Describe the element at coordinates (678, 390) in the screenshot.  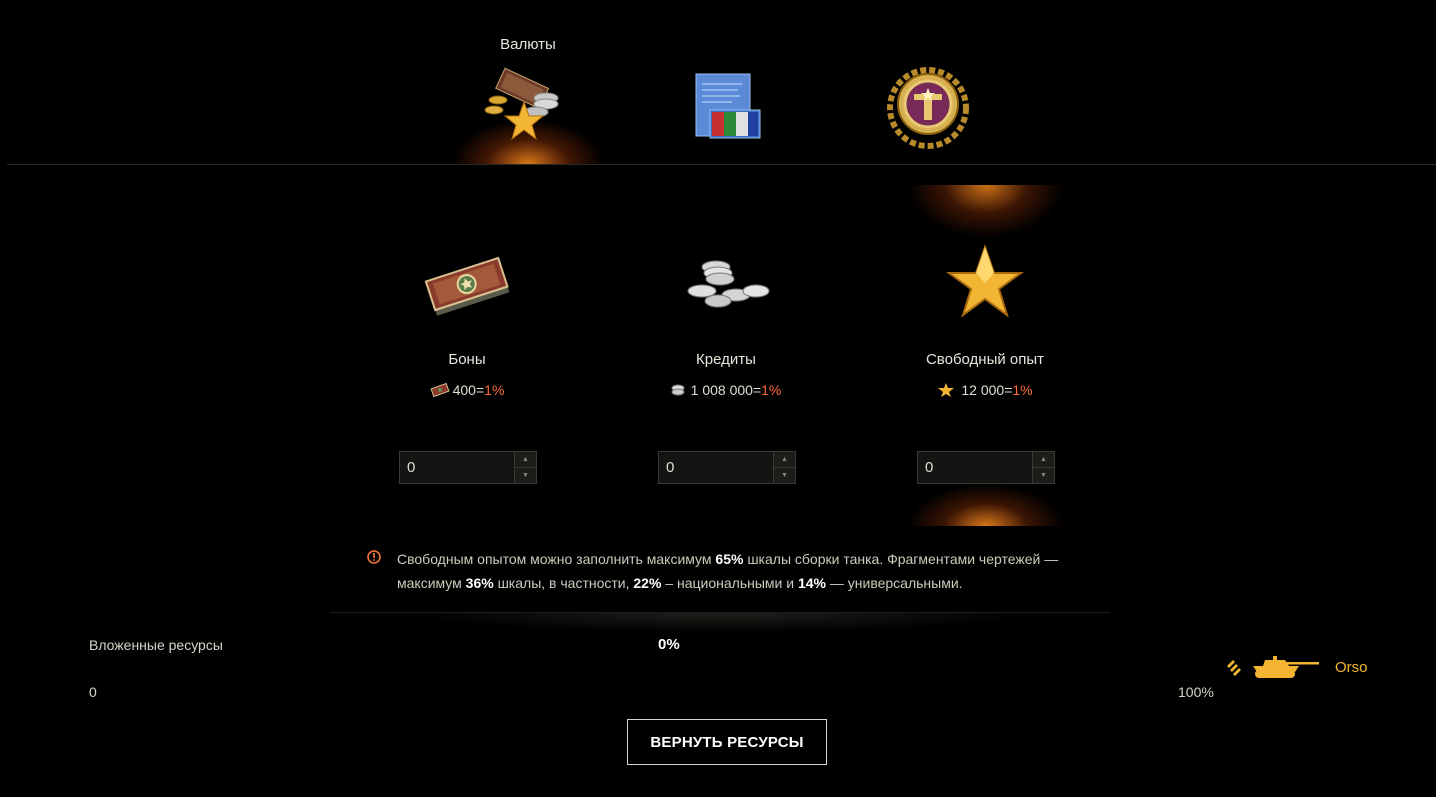
I see `credits-small-icon` at that location.